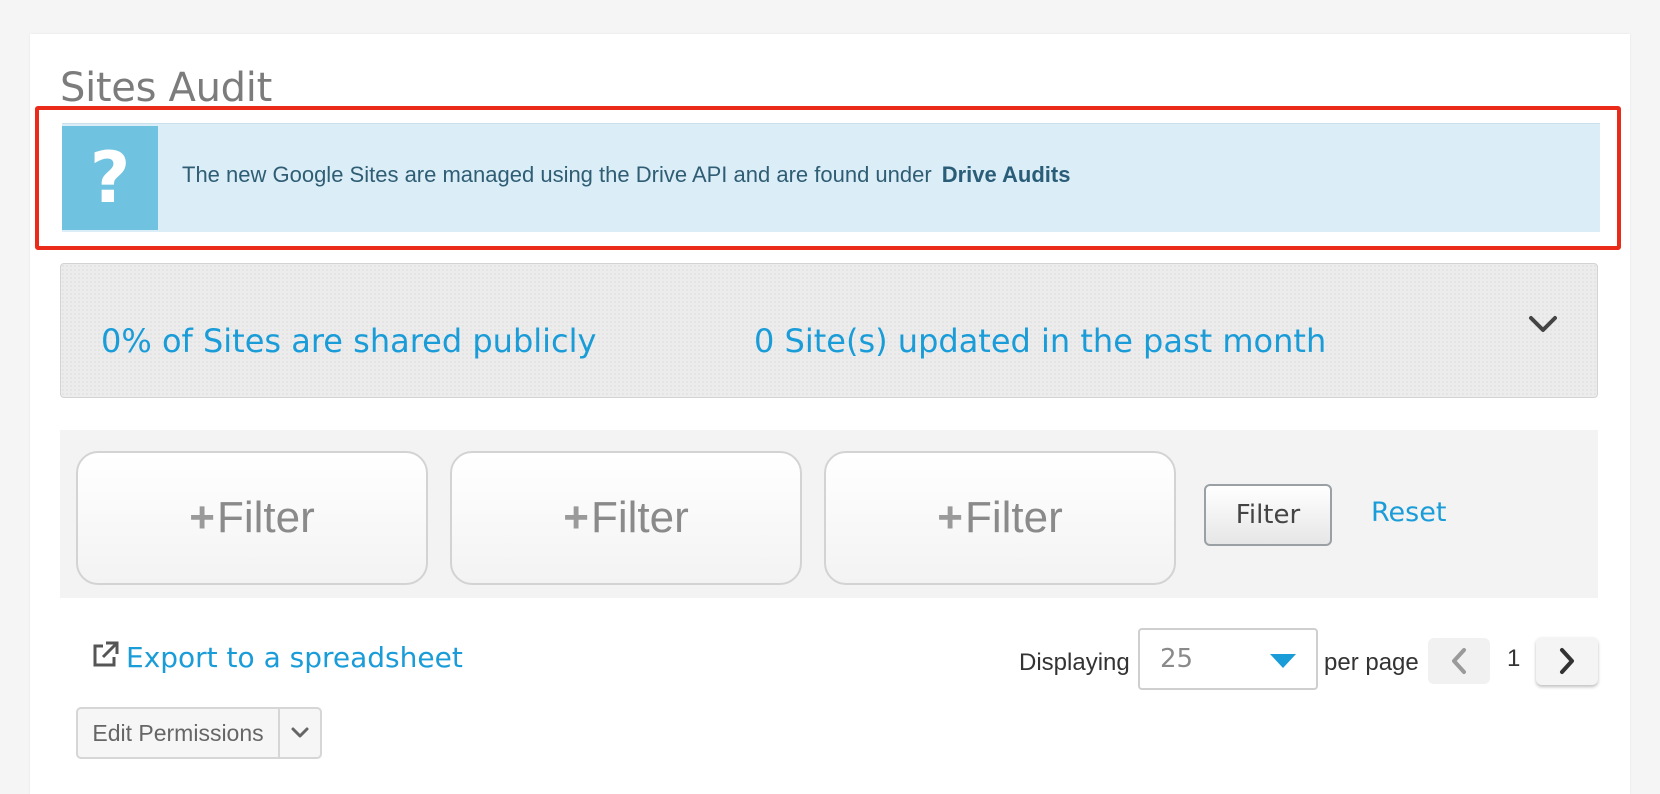 The width and height of the screenshot is (1660, 794). I want to click on per-page-label: per page, so click(1371, 662).